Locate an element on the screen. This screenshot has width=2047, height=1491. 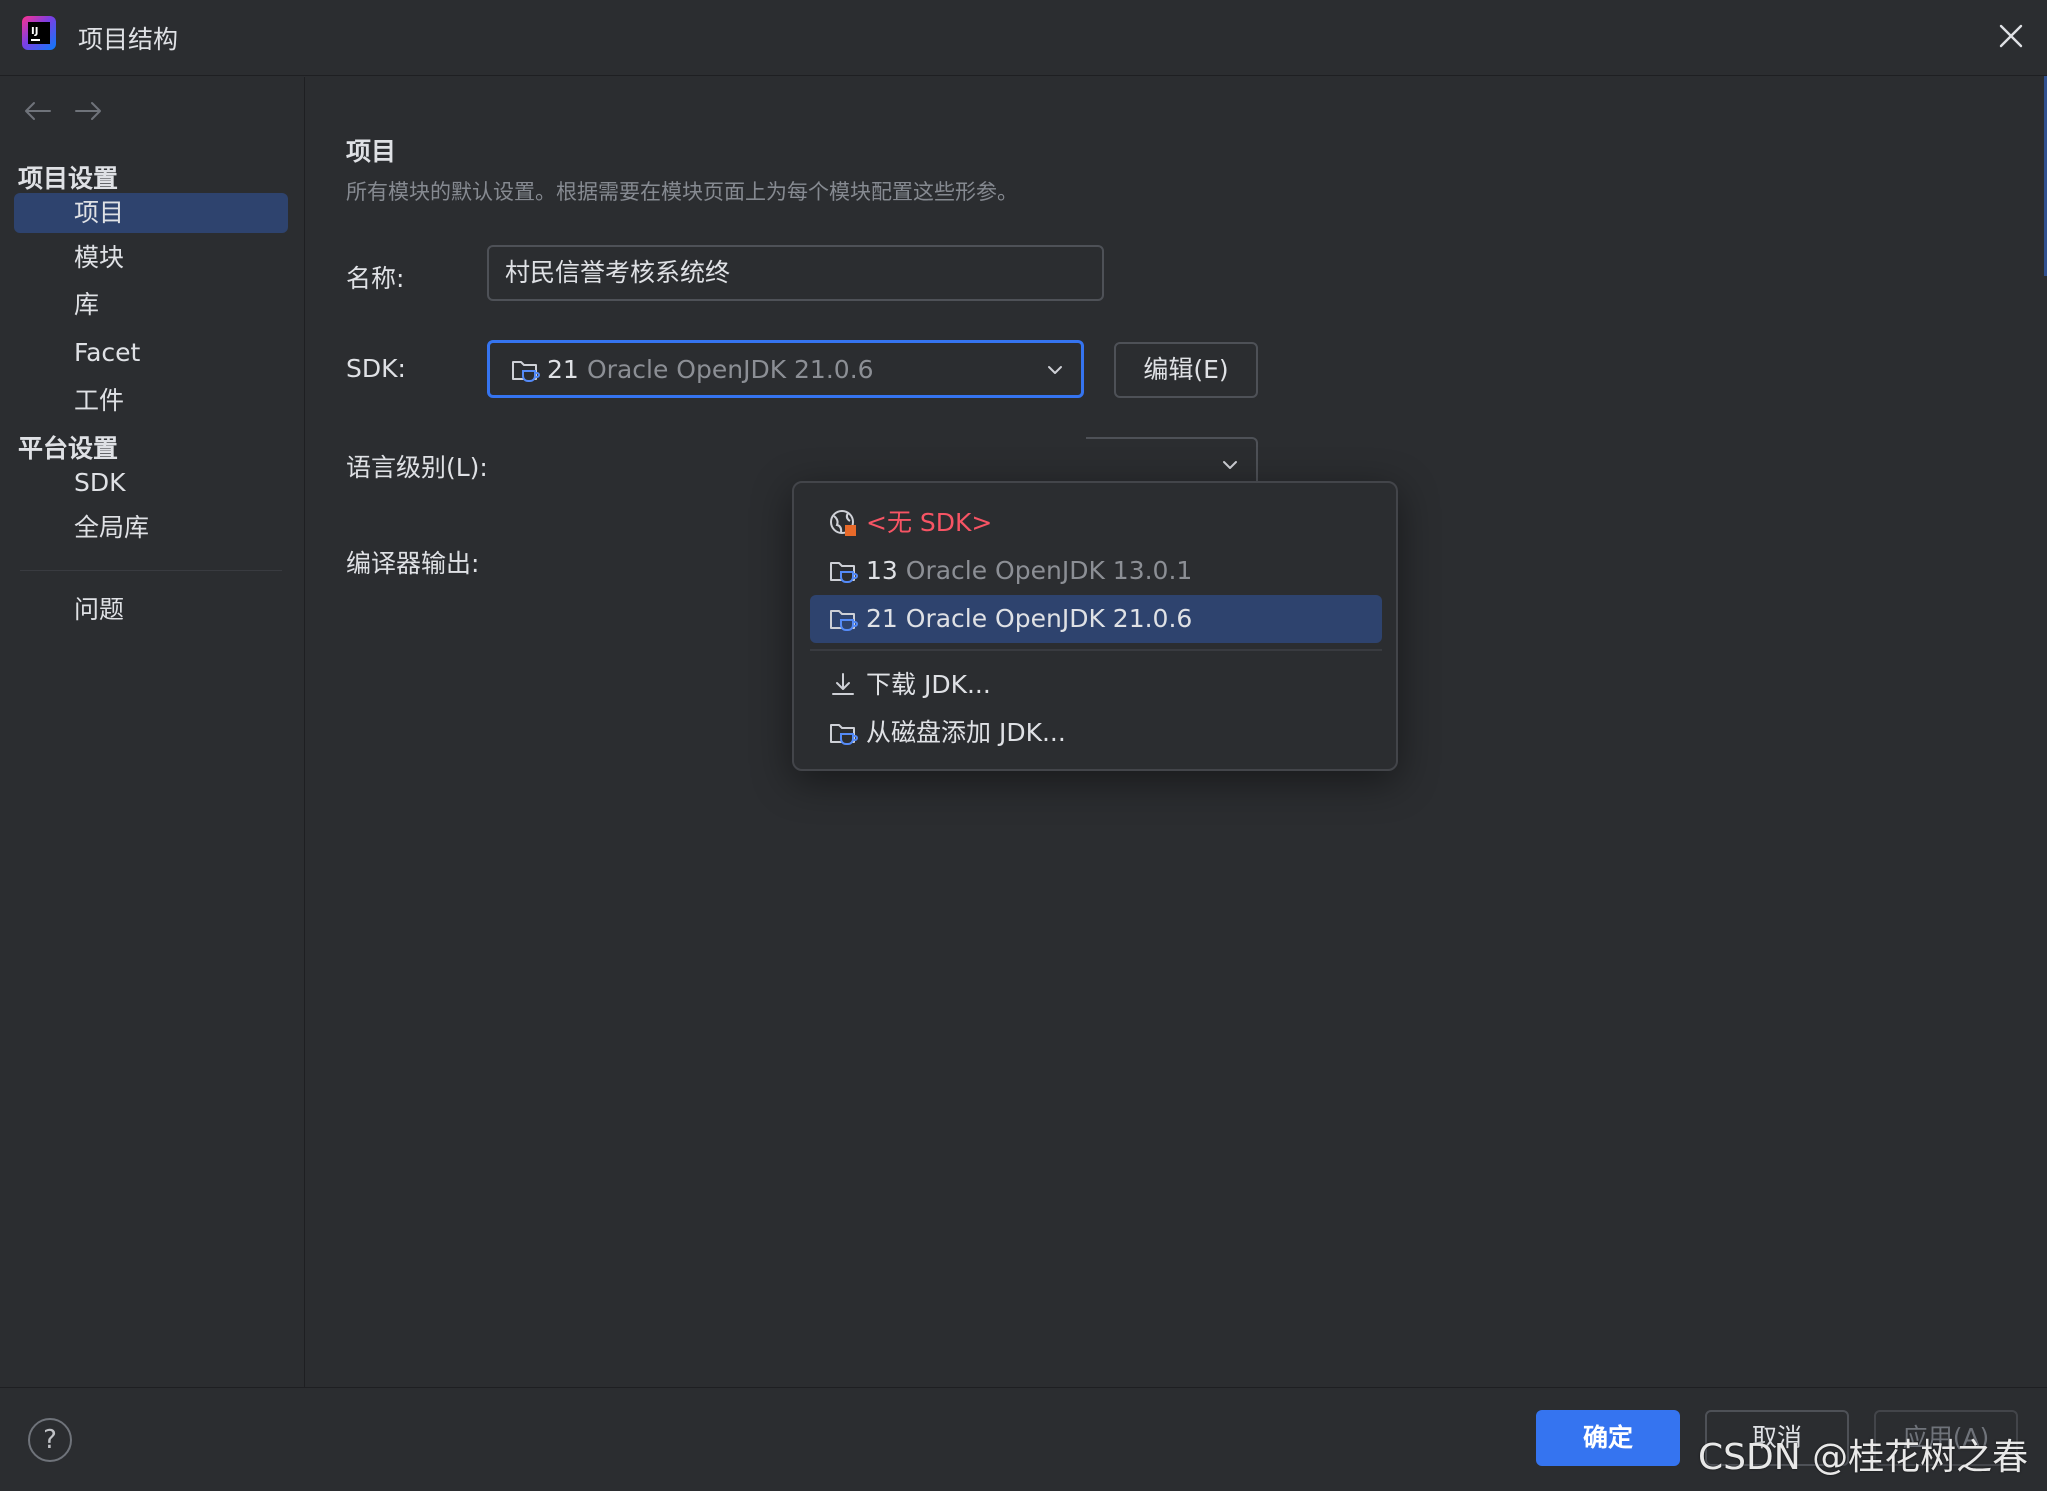
sidebar-divider is located at coordinates (151, 570).